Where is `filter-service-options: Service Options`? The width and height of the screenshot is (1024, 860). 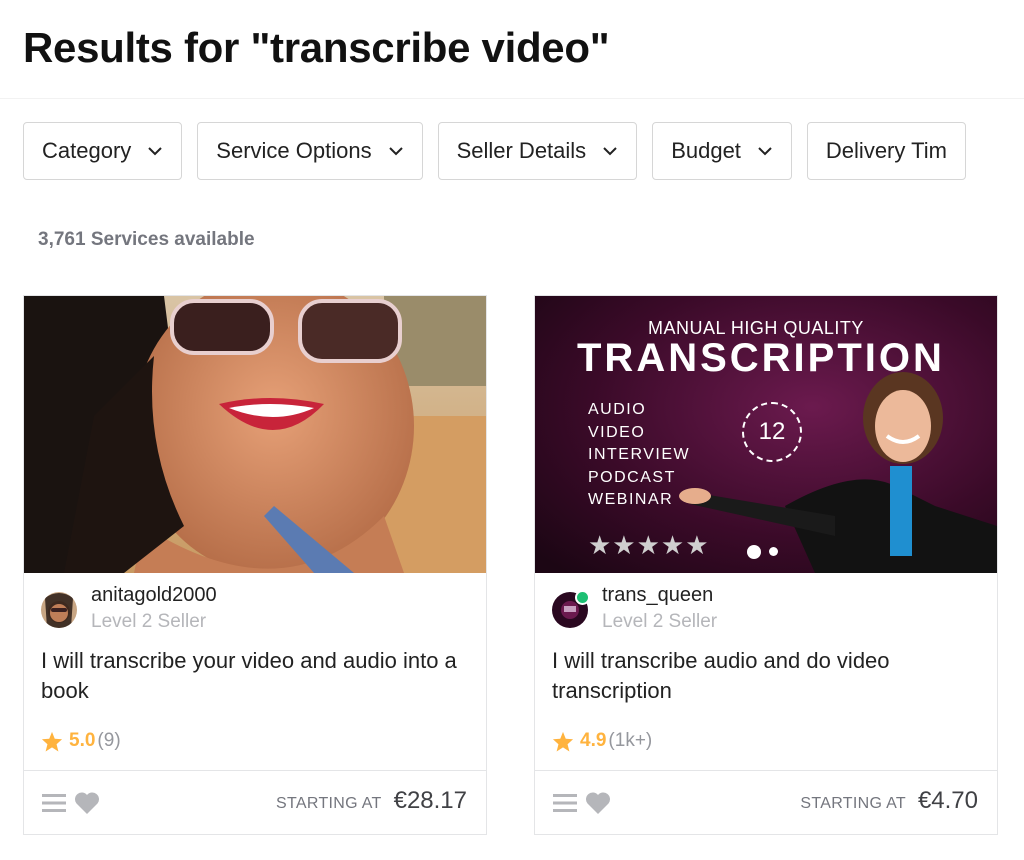
filter-service-options: Service Options is located at coordinates (310, 151).